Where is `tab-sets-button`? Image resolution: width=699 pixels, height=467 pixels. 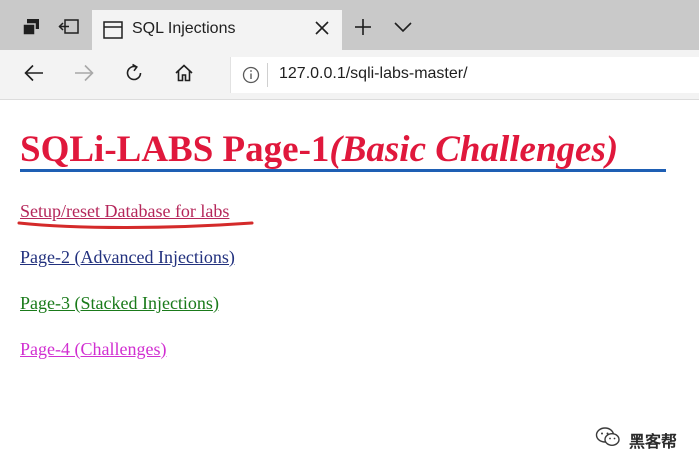 tab-sets-button is located at coordinates (31, 27).